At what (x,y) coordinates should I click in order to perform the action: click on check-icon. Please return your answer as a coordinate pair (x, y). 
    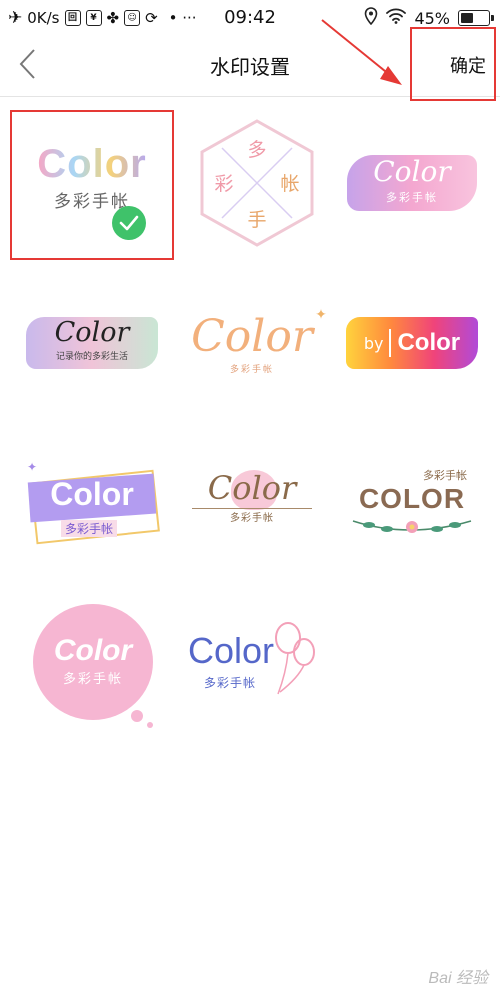
    Looking at the image, I should click on (129, 223).